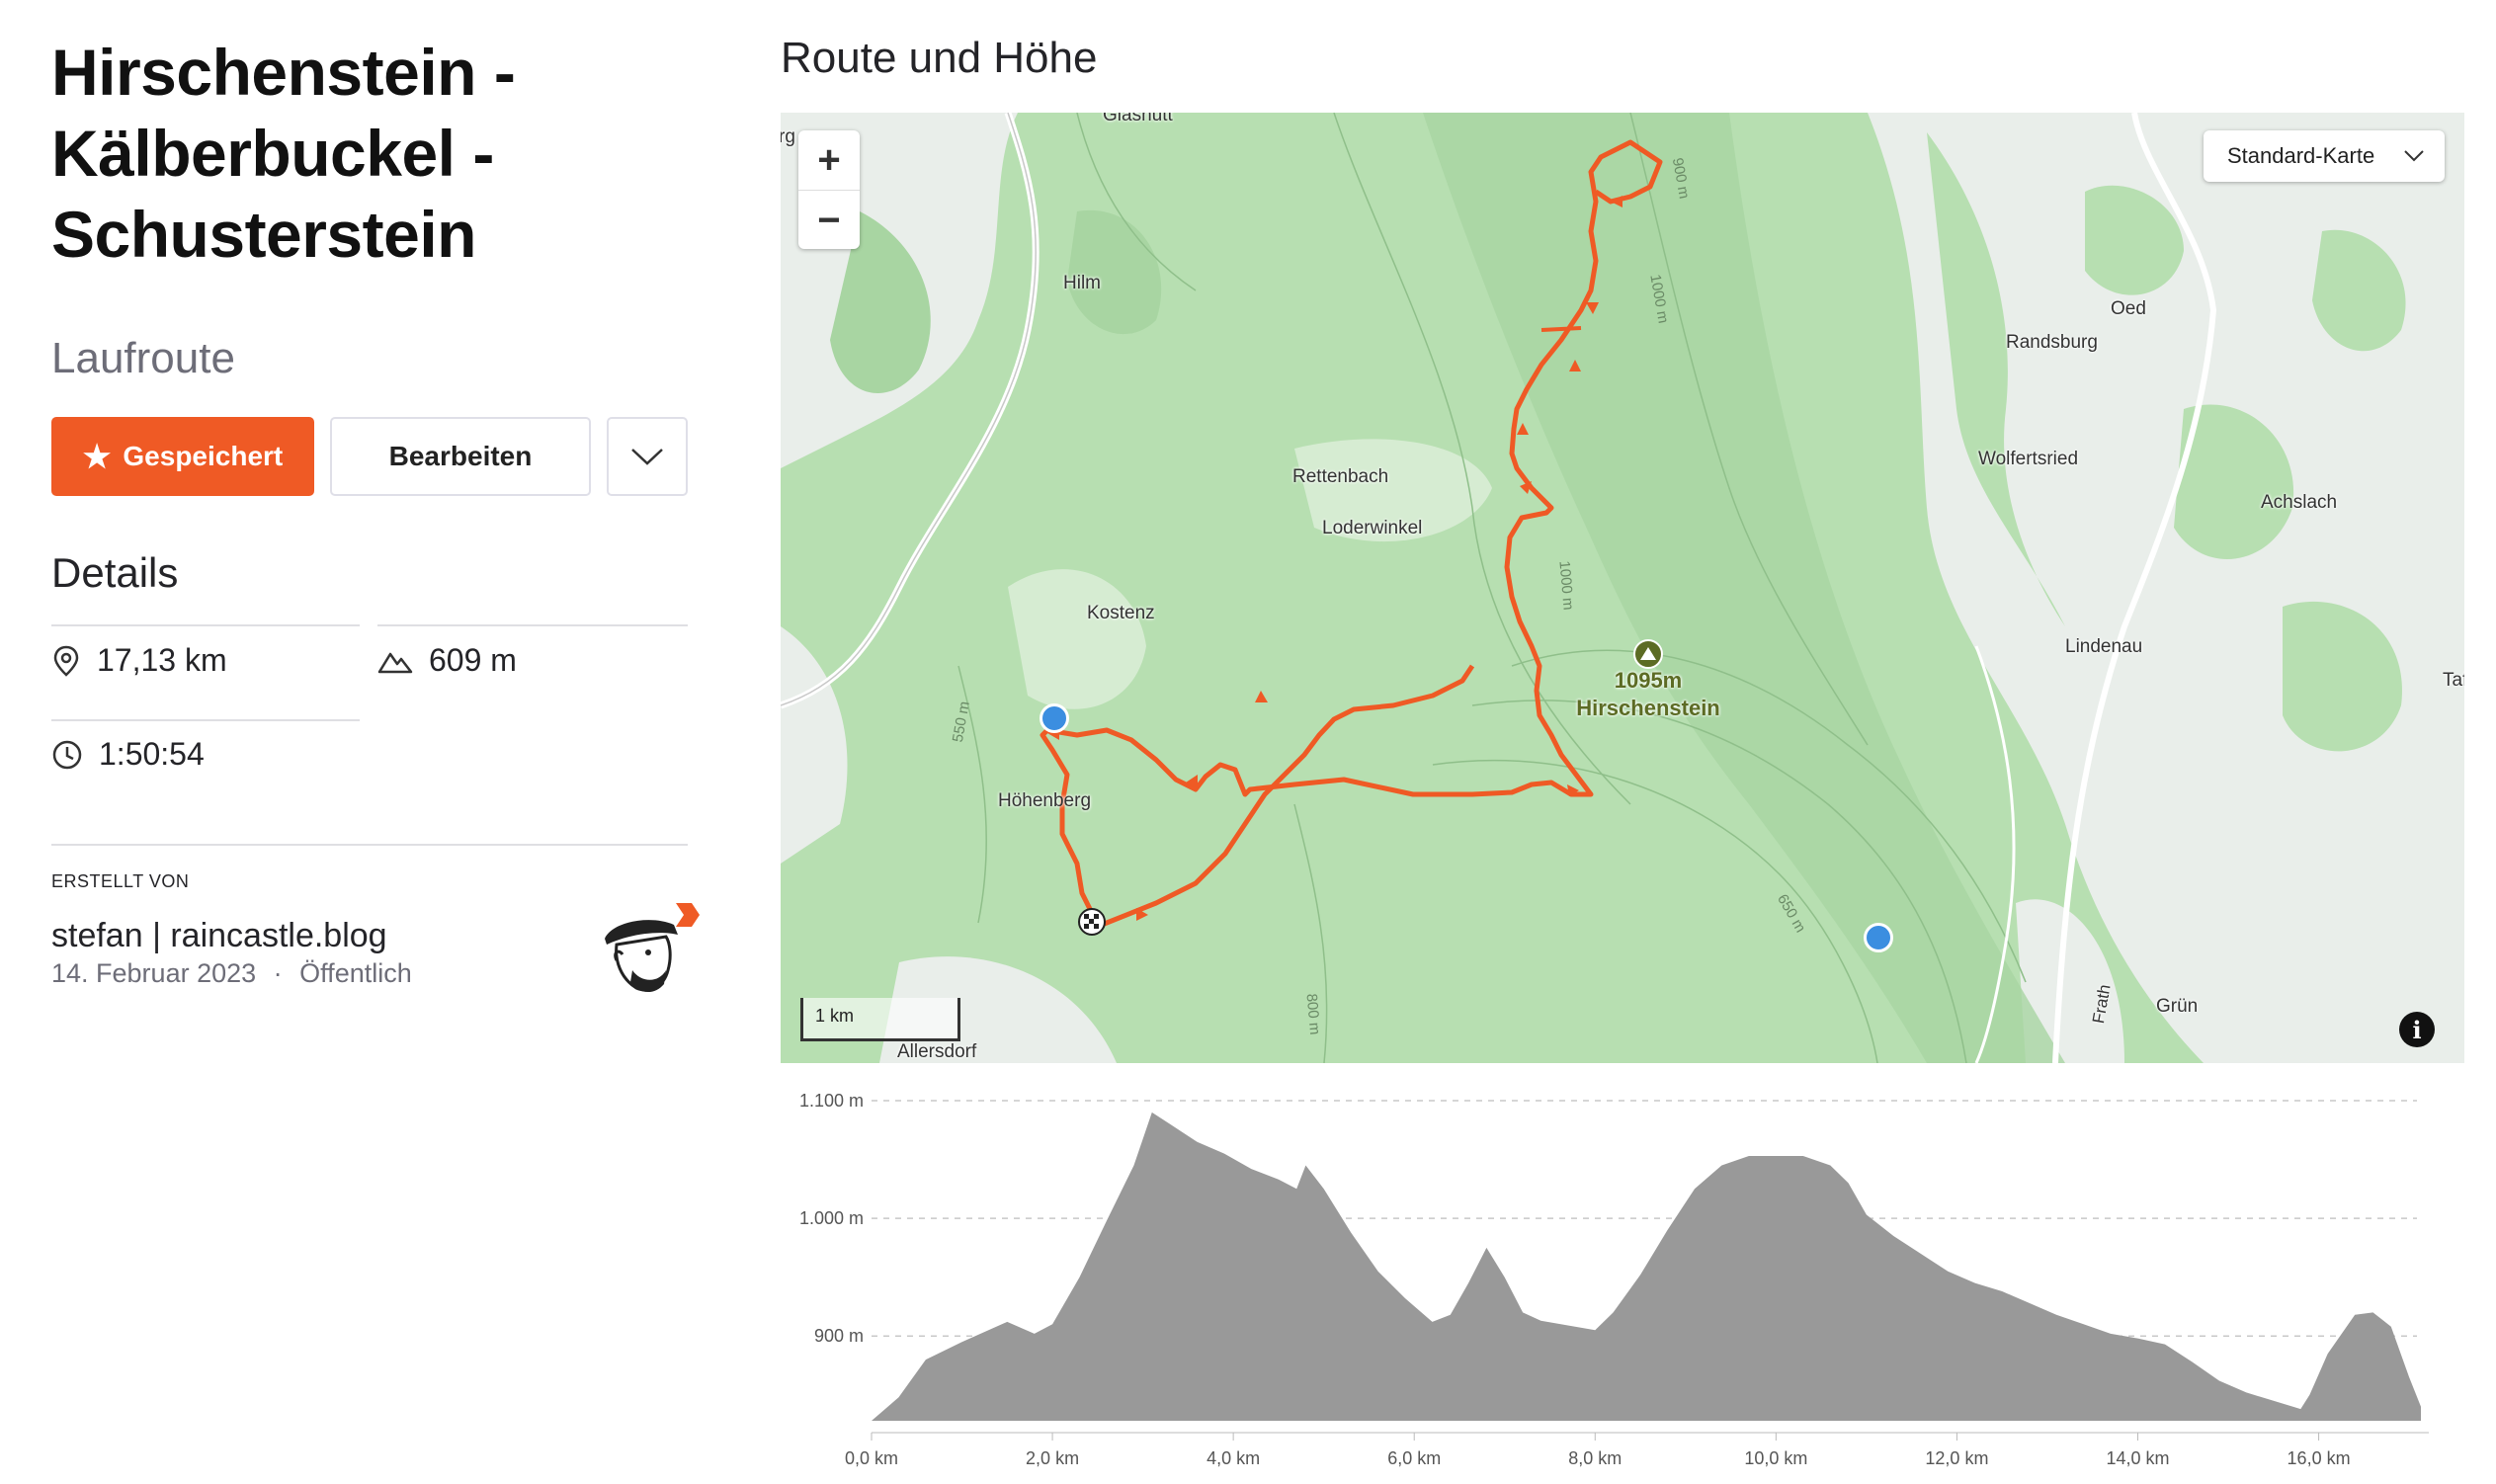  I want to click on x-tick-label: 2,0 km, so click(1052, 1458).